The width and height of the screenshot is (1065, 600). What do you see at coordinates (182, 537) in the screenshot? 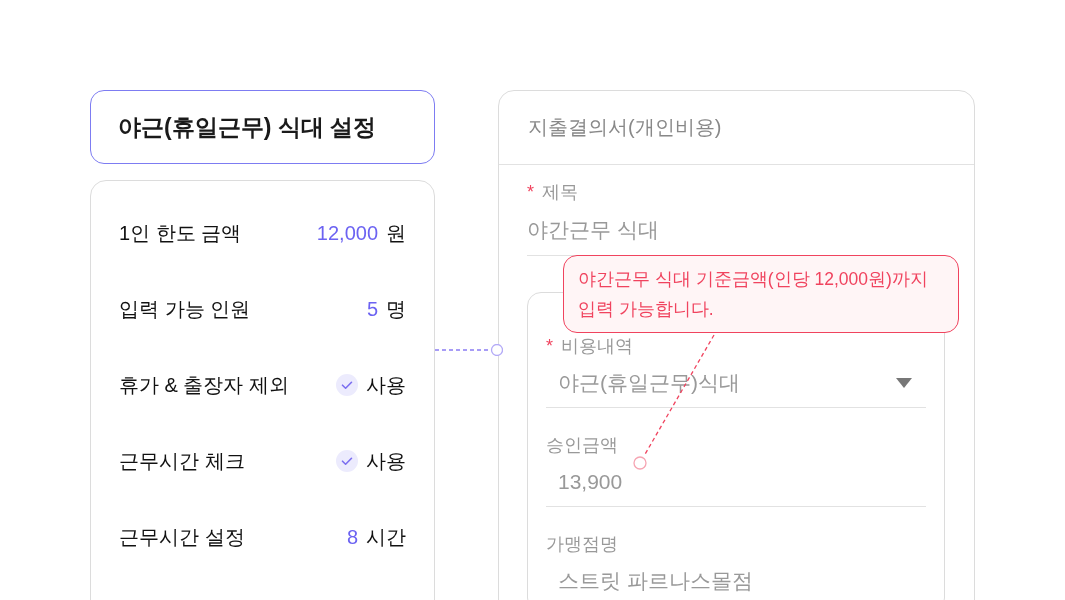
I see `setting-label: 근무시간 설정` at bounding box center [182, 537].